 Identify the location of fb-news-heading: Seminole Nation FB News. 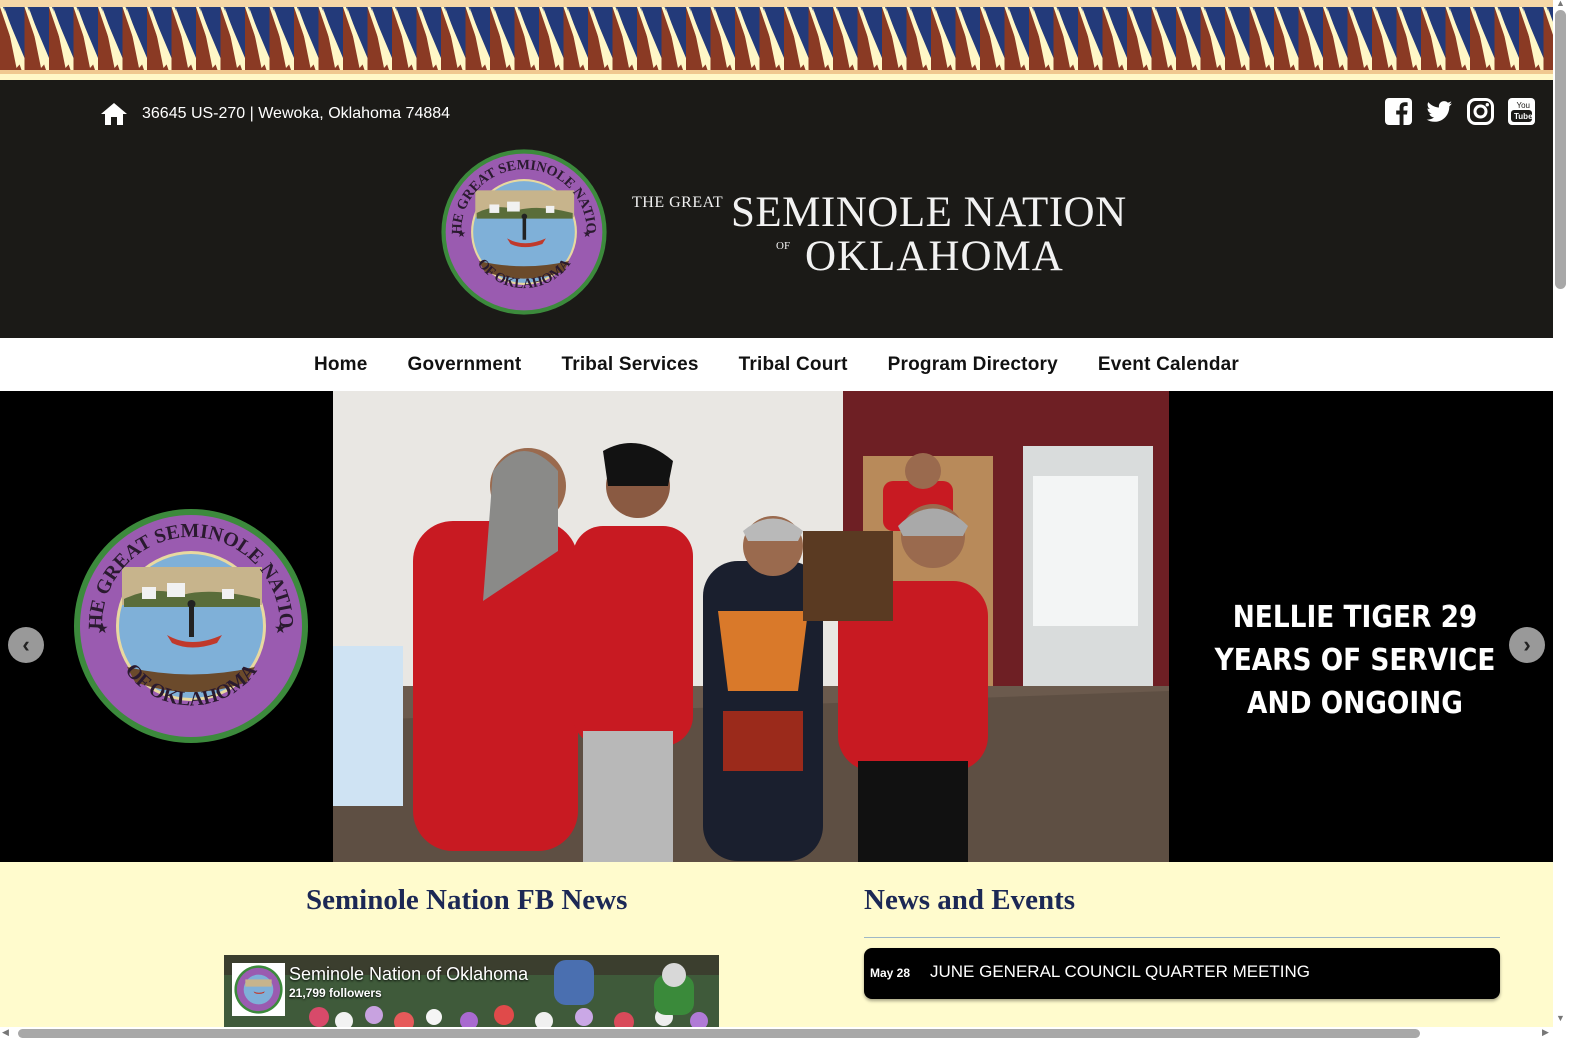
(467, 900).